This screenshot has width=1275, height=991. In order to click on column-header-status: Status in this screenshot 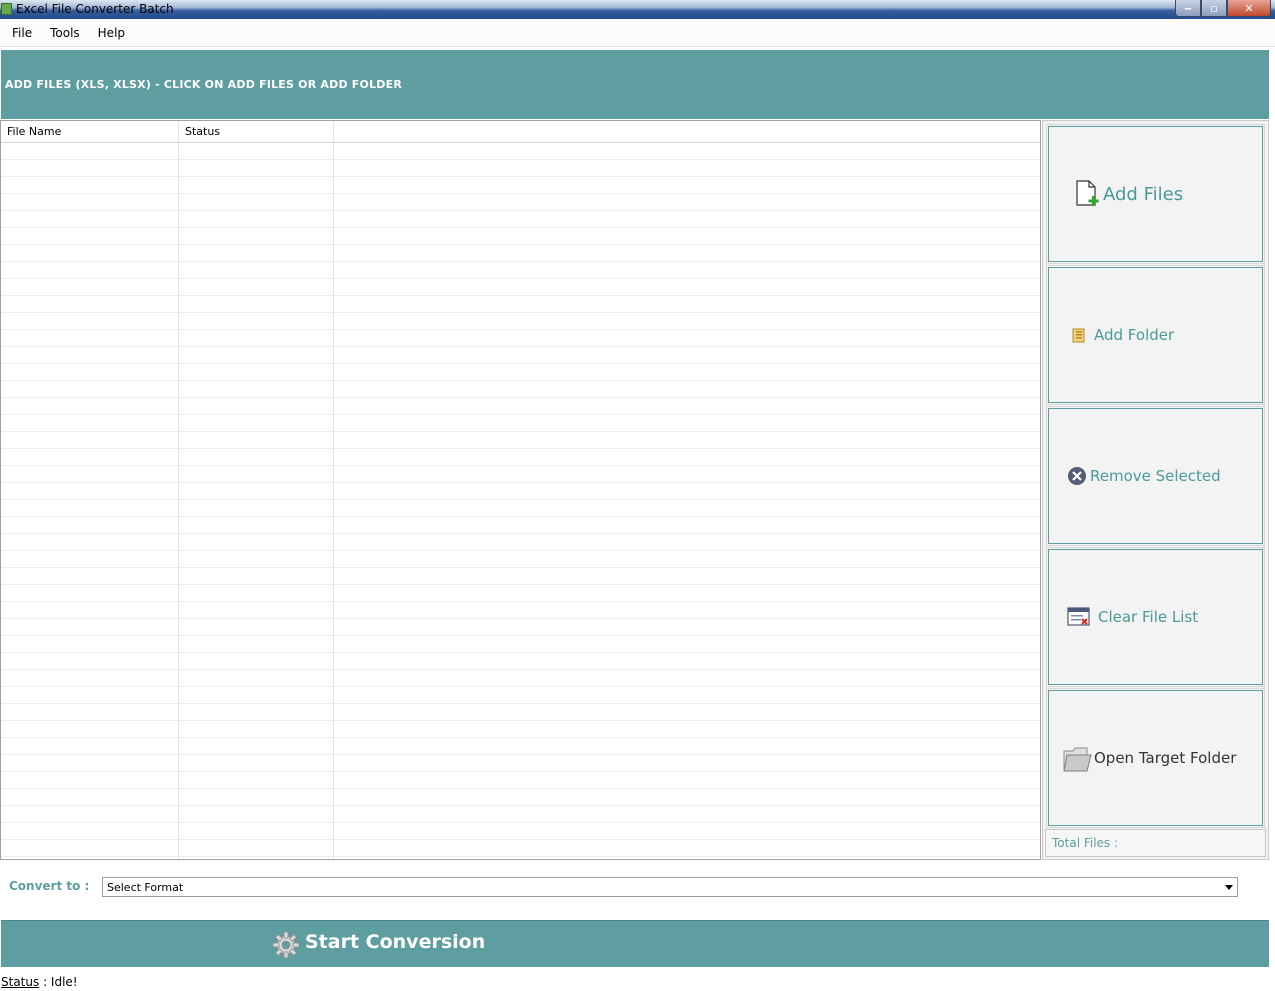, I will do `click(256, 131)`.